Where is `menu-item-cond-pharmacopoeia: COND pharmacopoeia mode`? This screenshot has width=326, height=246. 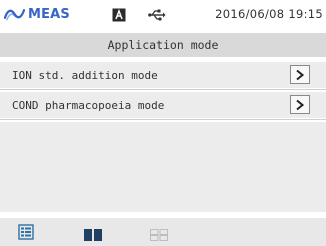 menu-item-cond-pharmacopoeia: COND pharmacopoeia mode is located at coordinates (163, 105).